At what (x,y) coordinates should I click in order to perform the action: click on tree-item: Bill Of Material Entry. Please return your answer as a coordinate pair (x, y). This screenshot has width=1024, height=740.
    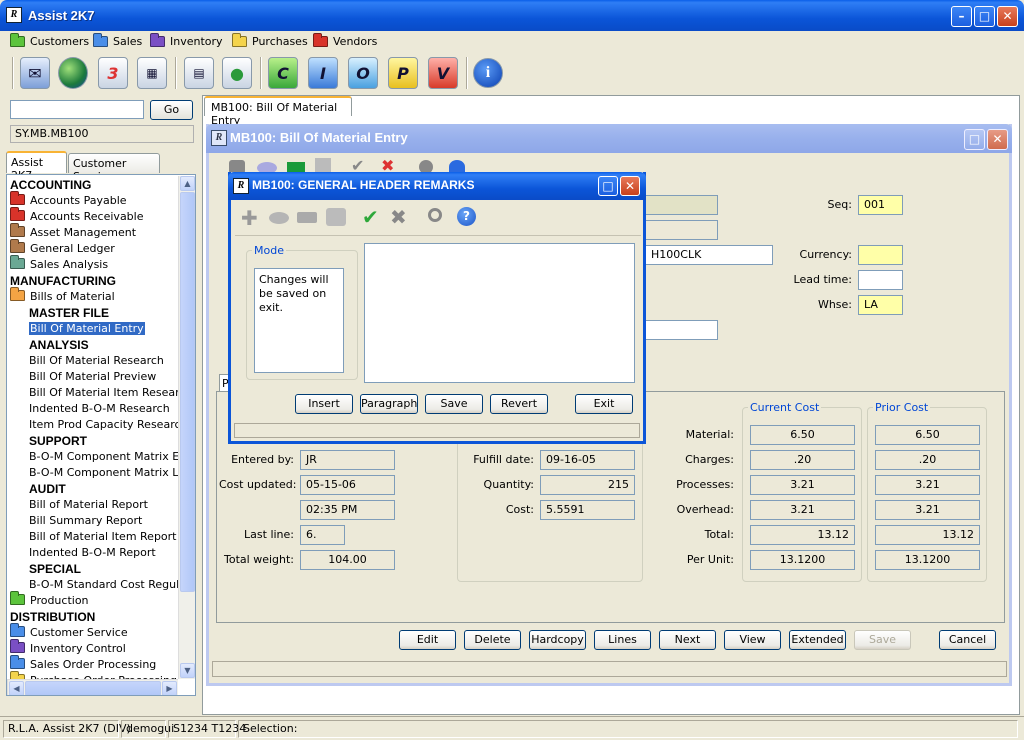
    Looking at the image, I should click on (87, 329).